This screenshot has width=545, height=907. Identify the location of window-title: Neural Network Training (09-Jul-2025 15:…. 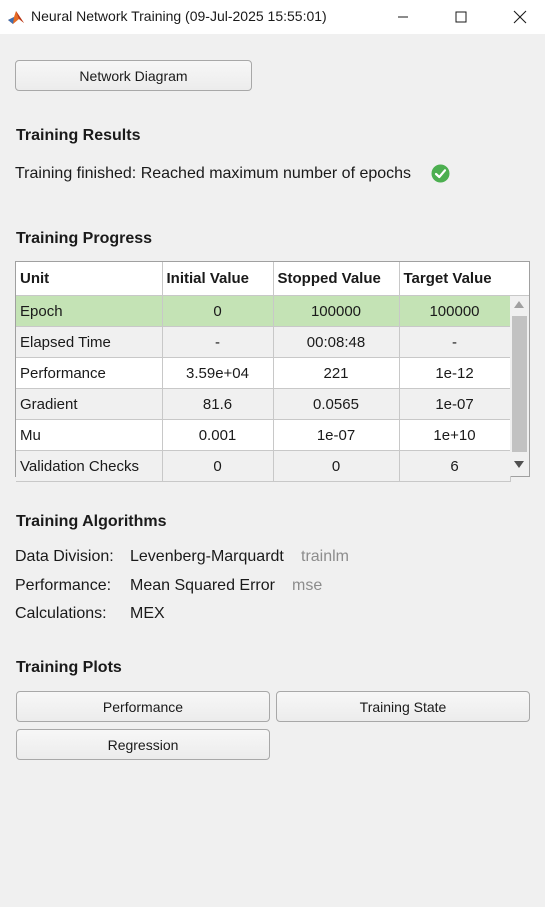
(179, 16).